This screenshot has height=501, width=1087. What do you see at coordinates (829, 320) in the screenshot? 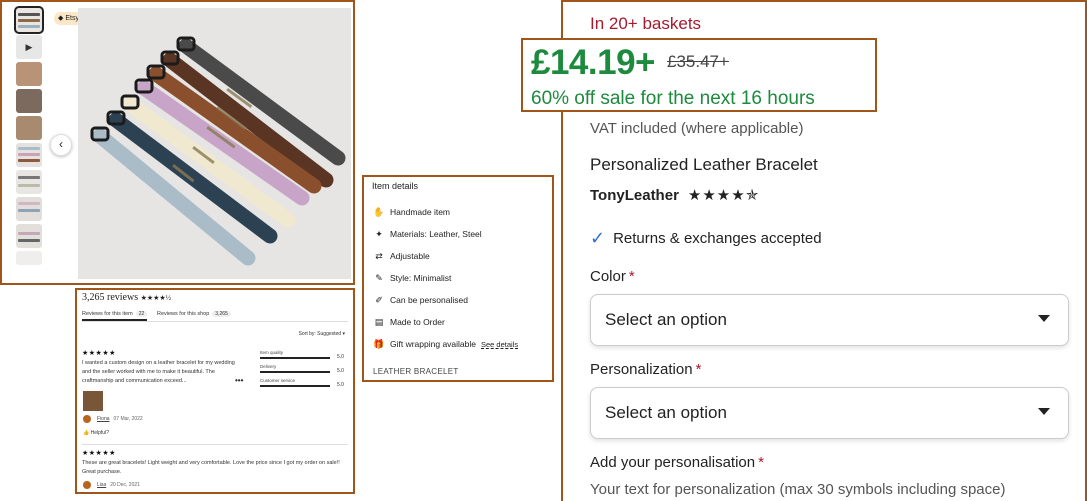
I see `color-select: Select an option` at bounding box center [829, 320].